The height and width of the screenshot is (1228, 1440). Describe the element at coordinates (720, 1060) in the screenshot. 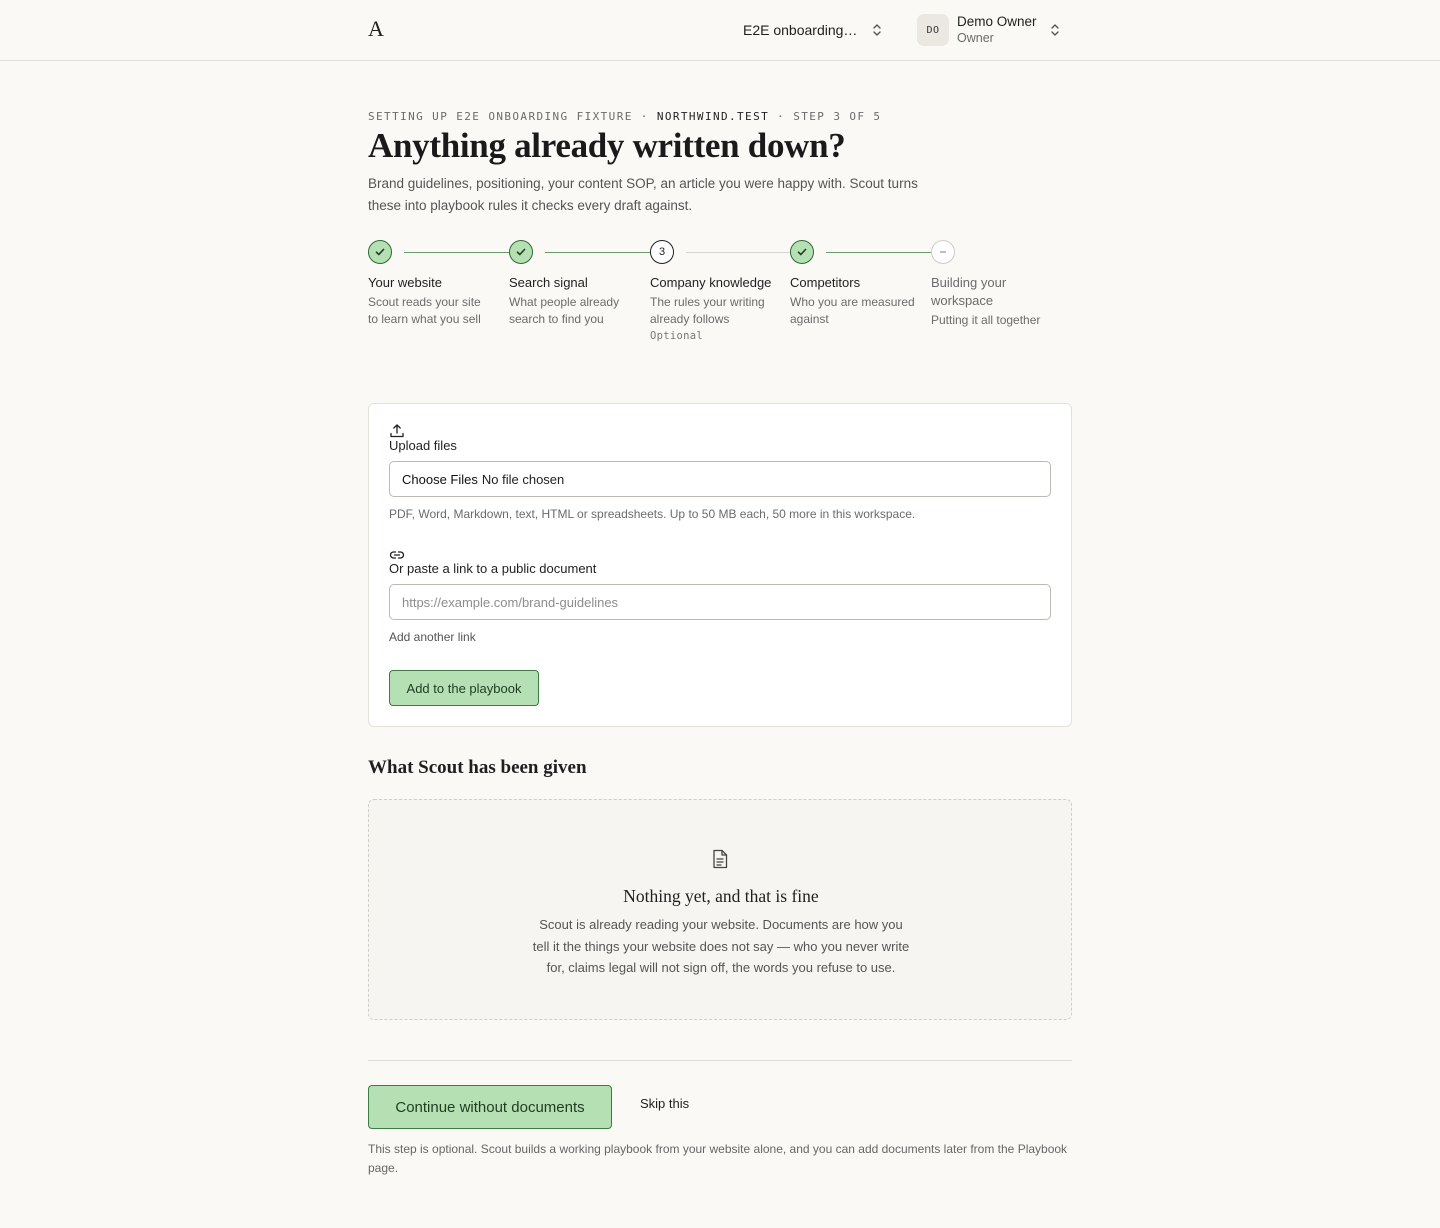

I see `divider` at that location.